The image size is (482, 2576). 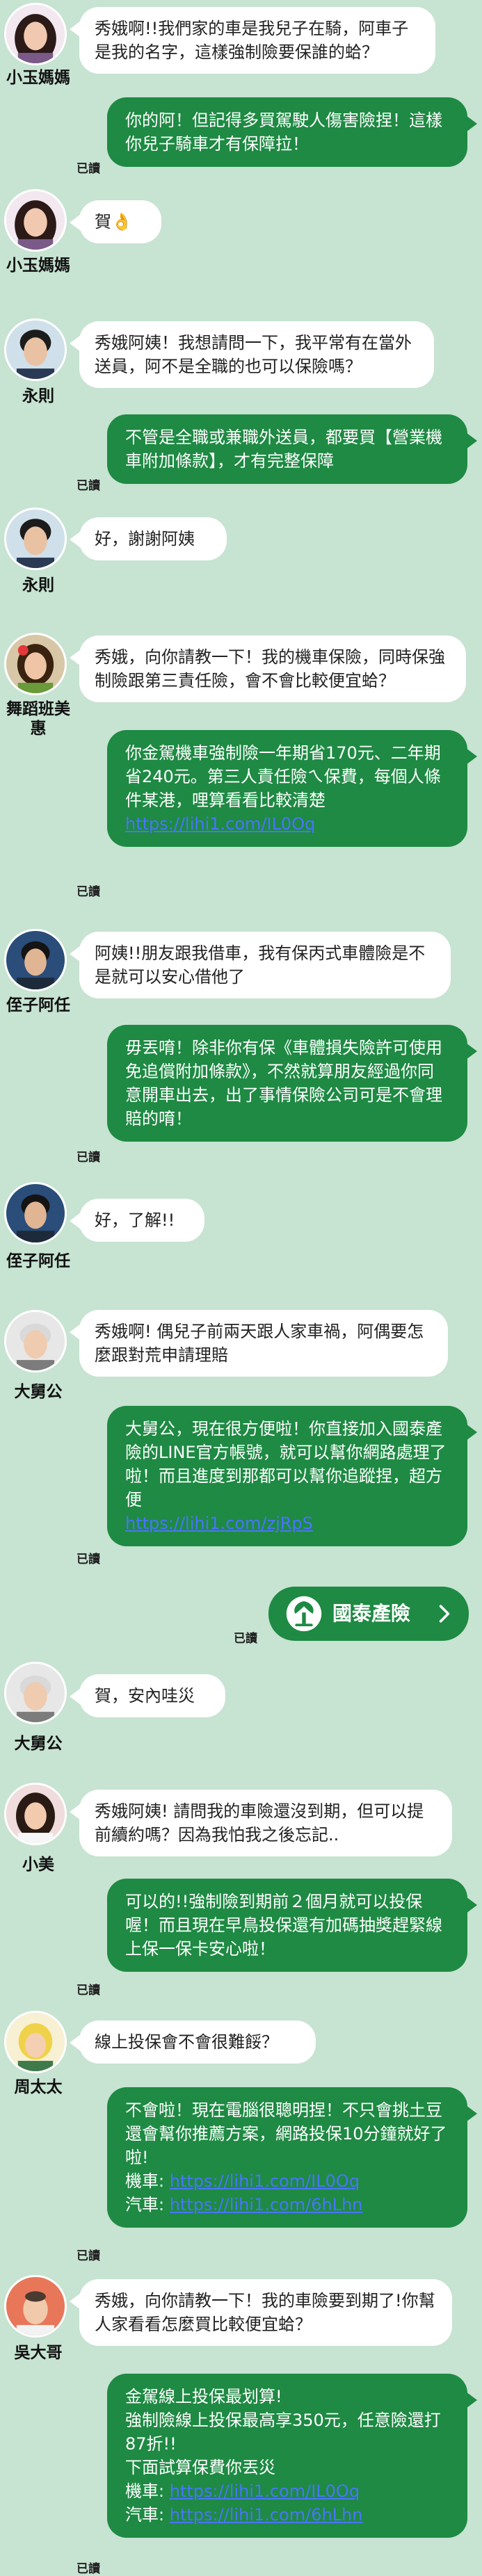 What do you see at coordinates (261, 2312) in the screenshot?
I see `message-bubble: 秀娥，向你請教一下！我的車險要到期了!你幫人家看看怎麼買比較便宜蛤？` at bounding box center [261, 2312].